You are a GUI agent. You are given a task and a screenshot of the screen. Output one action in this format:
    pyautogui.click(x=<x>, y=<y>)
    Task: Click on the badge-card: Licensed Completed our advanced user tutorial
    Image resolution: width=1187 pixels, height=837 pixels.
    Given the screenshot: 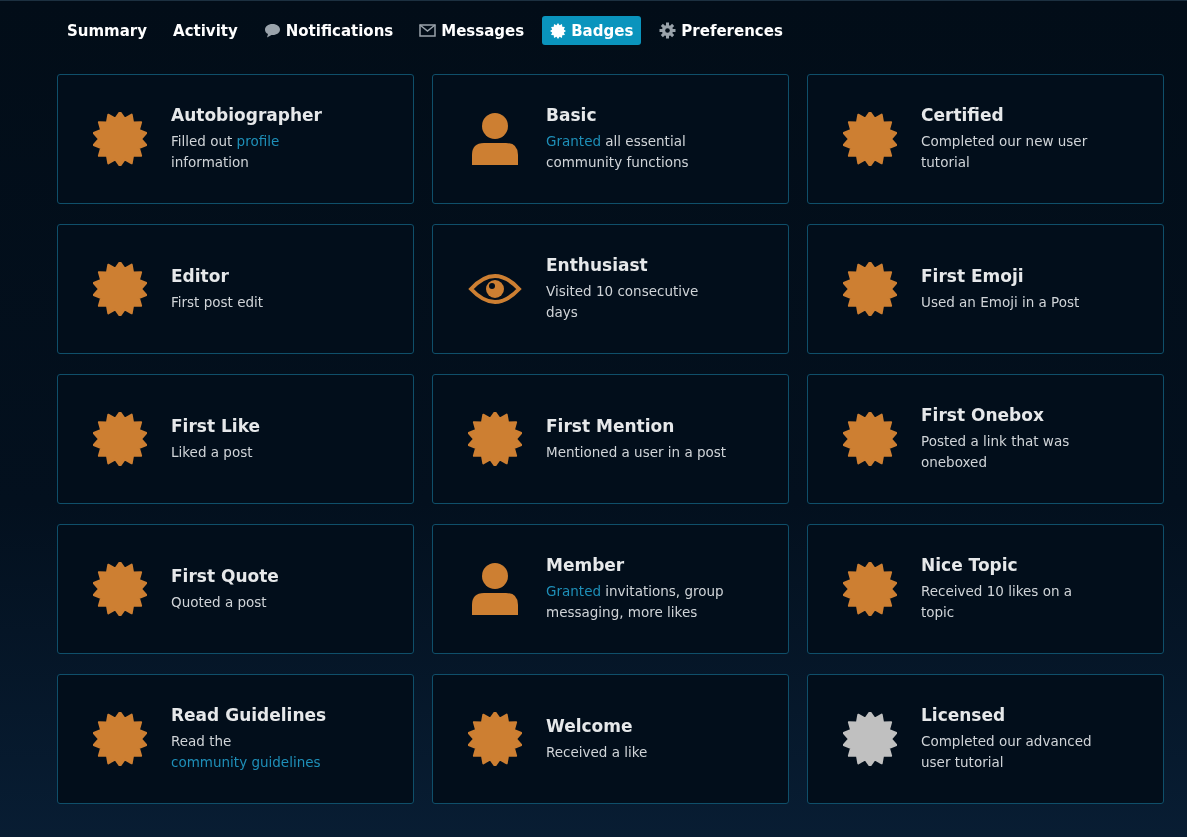 What is the action you would take?
    pyautogui.click(x=985, y=739)
    